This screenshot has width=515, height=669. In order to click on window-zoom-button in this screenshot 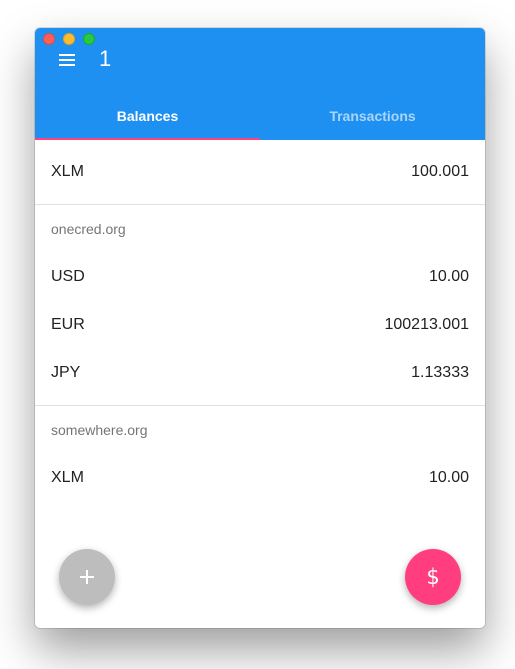, I will do `click(89, 39)`.